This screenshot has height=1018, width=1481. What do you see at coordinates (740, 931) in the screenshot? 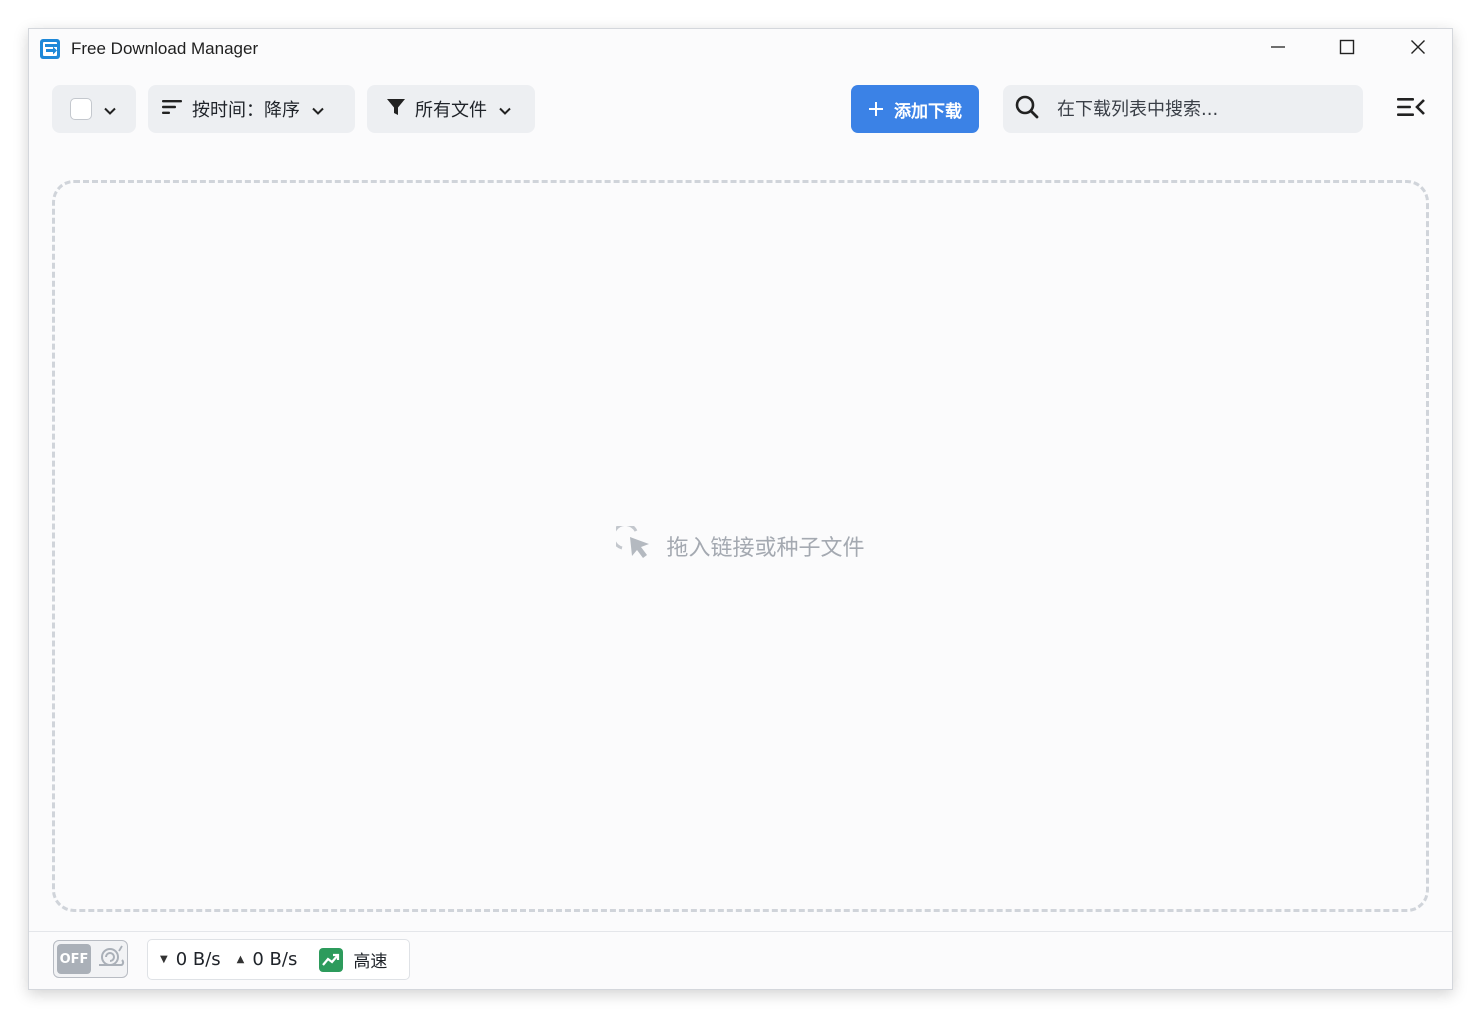
I see `status-divider` at bounding box center [740, 931].